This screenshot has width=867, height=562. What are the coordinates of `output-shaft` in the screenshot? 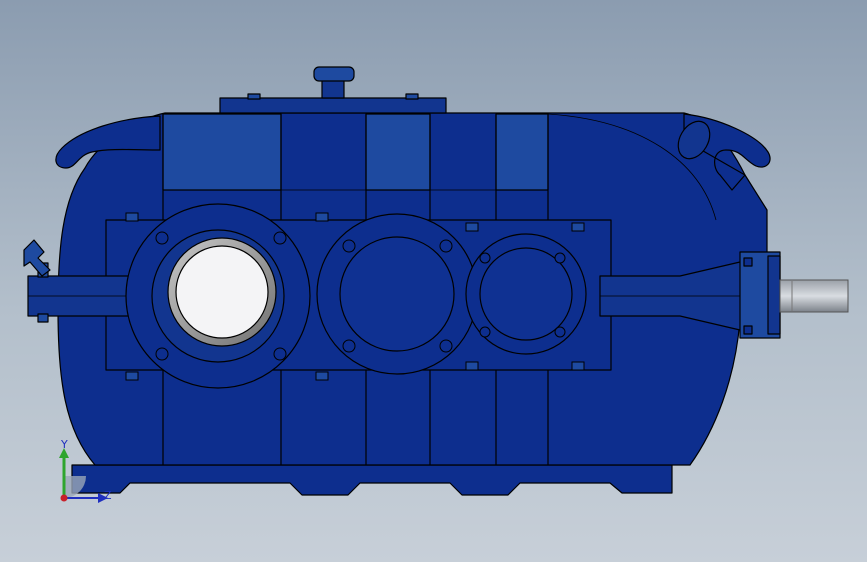 It's located at (814, 296).